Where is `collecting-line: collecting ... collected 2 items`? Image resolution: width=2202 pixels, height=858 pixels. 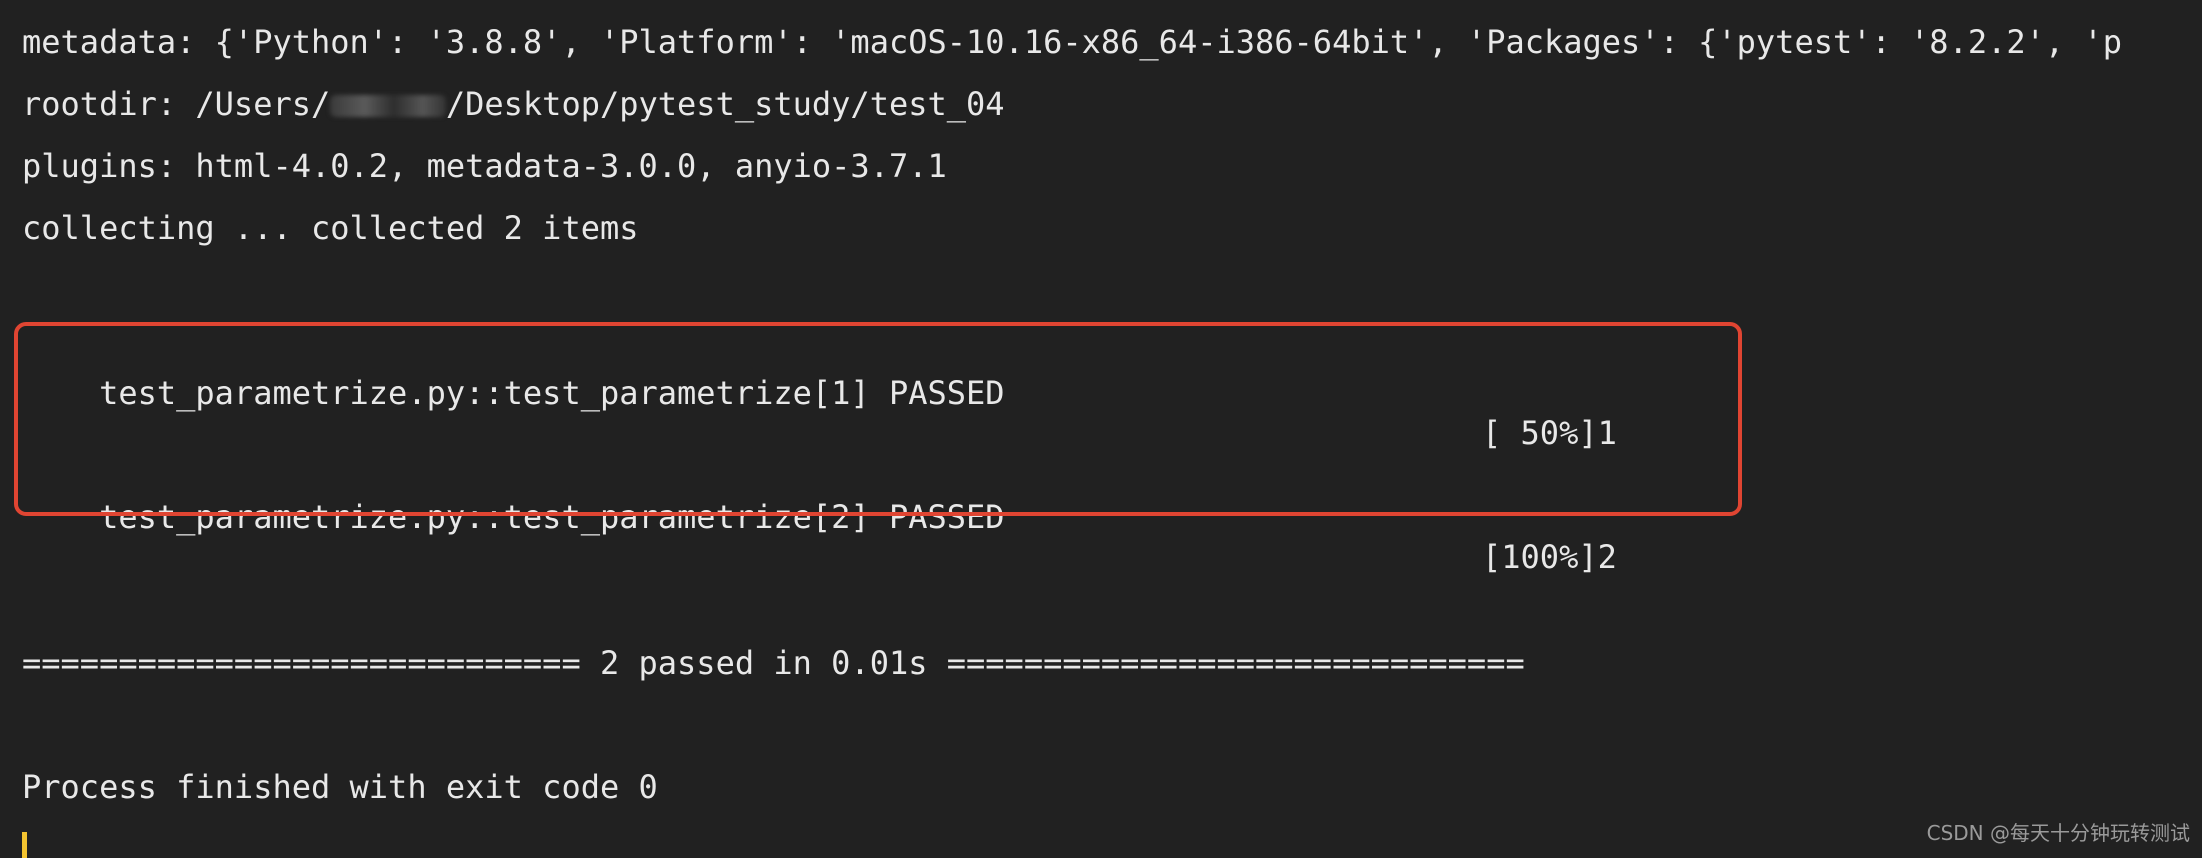 collecting-line: collecting ... collected 2 items is located at coordinates (330, 228).